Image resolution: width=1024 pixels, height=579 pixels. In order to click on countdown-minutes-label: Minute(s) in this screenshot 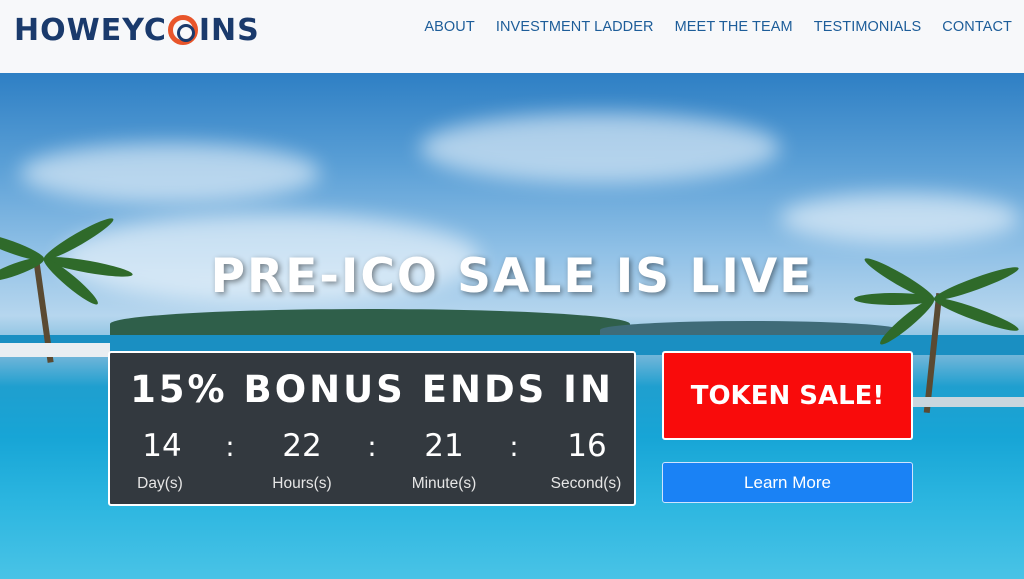, I will do `click(444, 483)`.